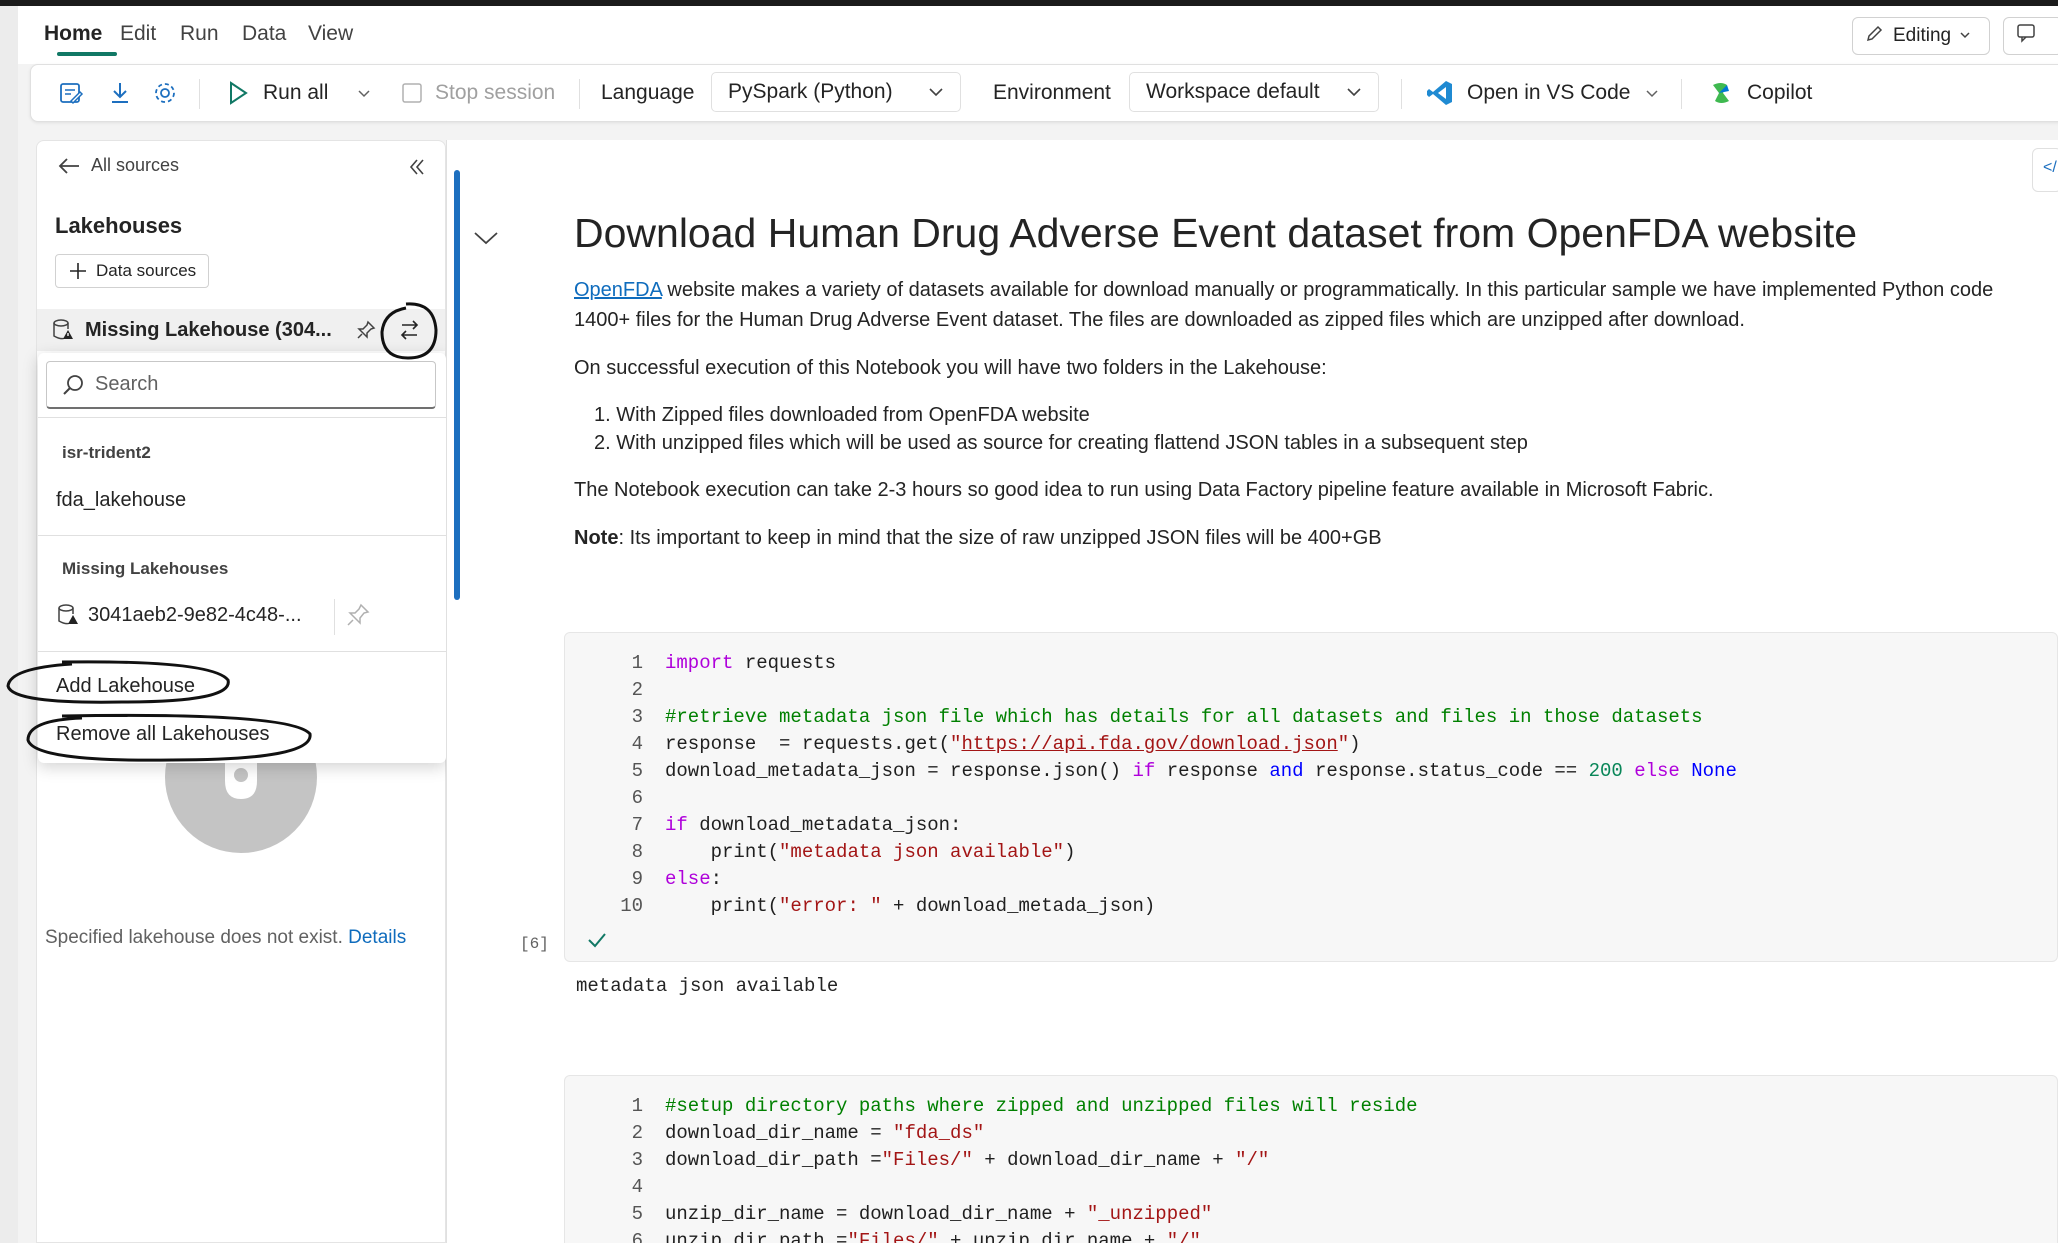  I want to click on stop-session-button: Stop session, so click(478, 93).